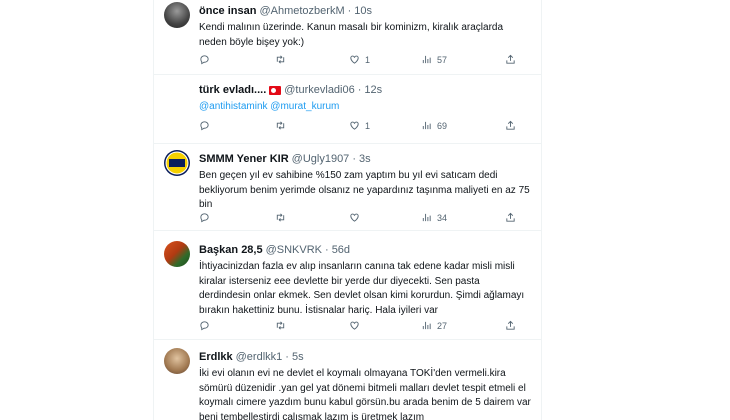 The image size is (730, 420). What do you see at coordinates (369, 327) in the screenshot?
I see `action-bar: 27` at bounding box center [369, 327].